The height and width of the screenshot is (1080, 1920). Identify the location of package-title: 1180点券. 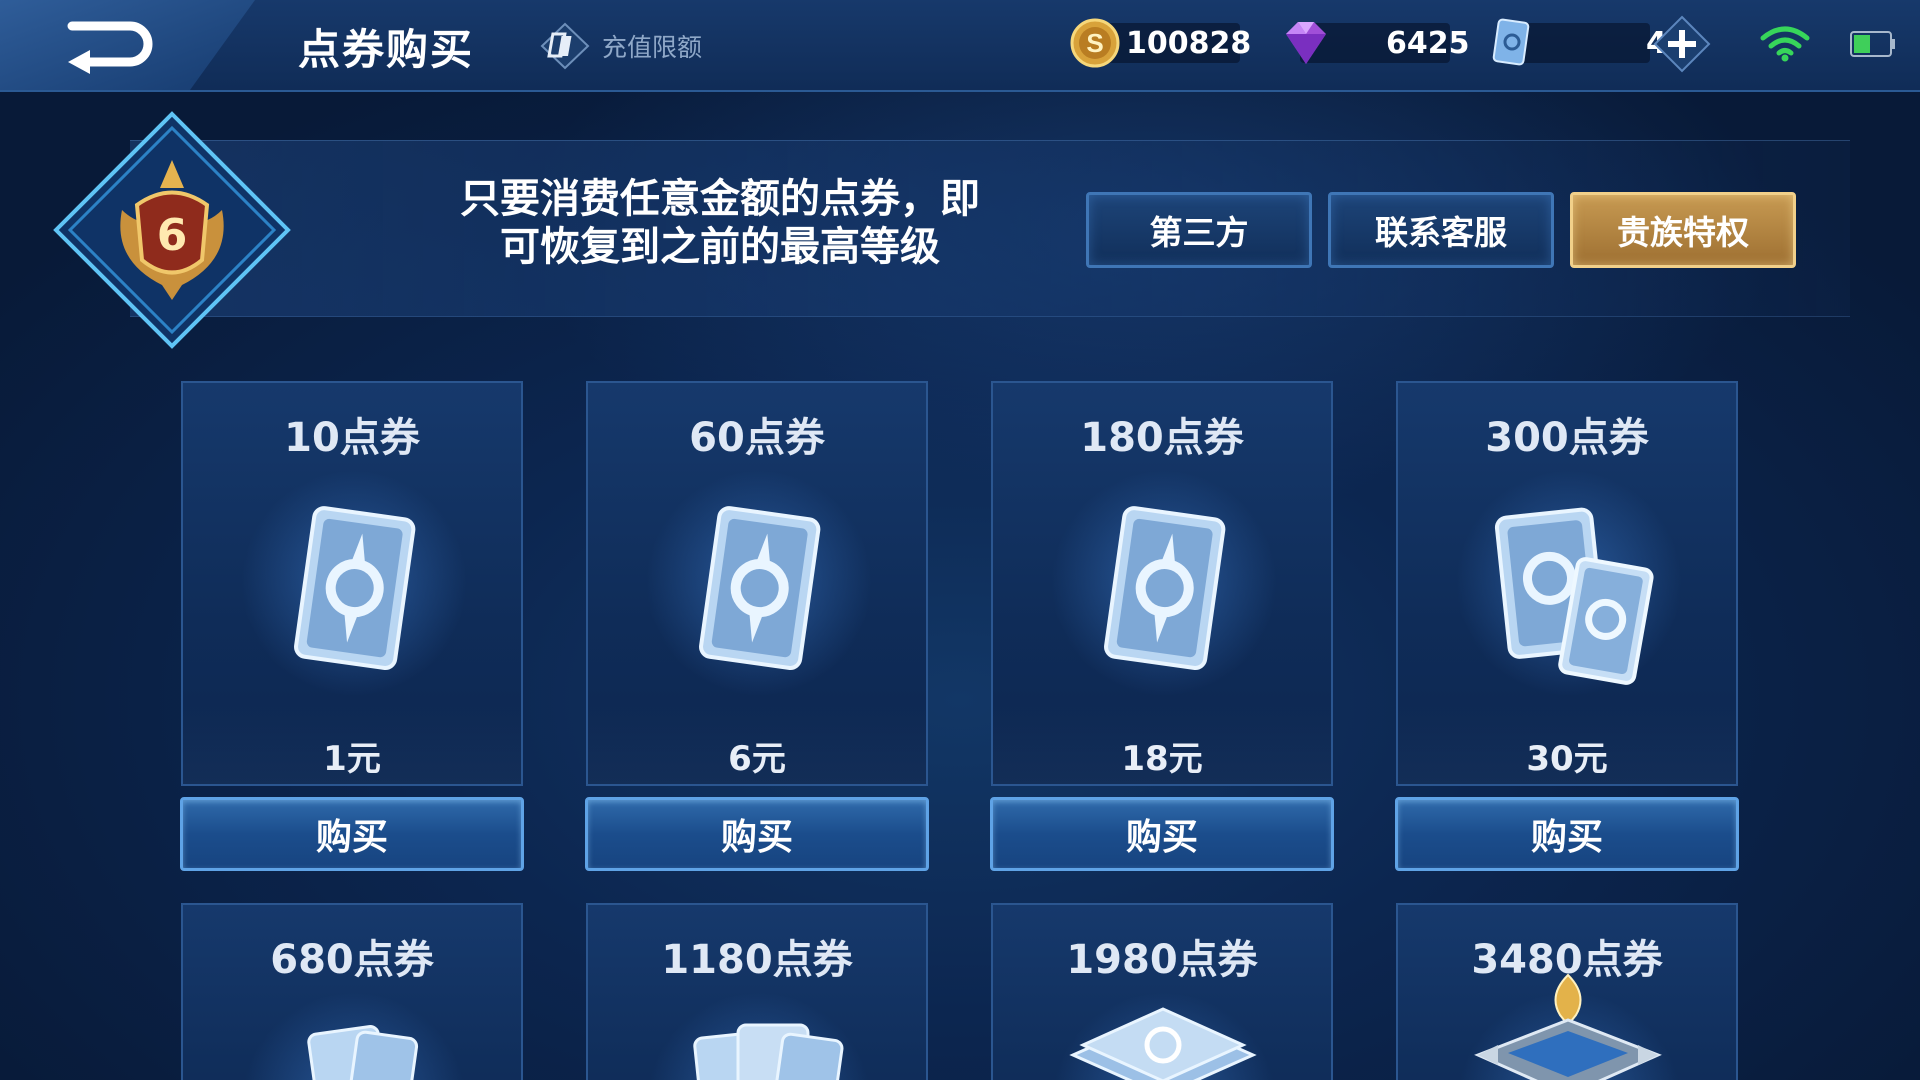
(757, 960).